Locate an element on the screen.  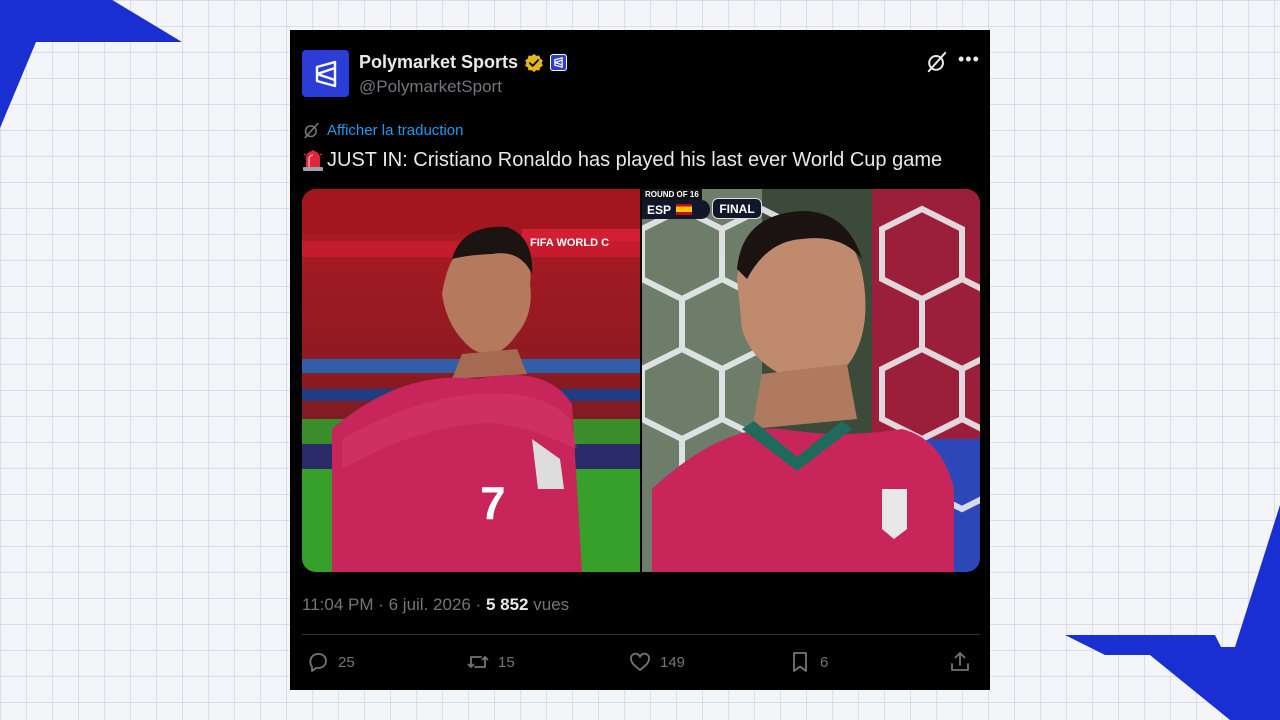
tweet-meta: 11:04 PM · 6 juil. 2026 · 5 852 vues is located at coordinates (435, 605).